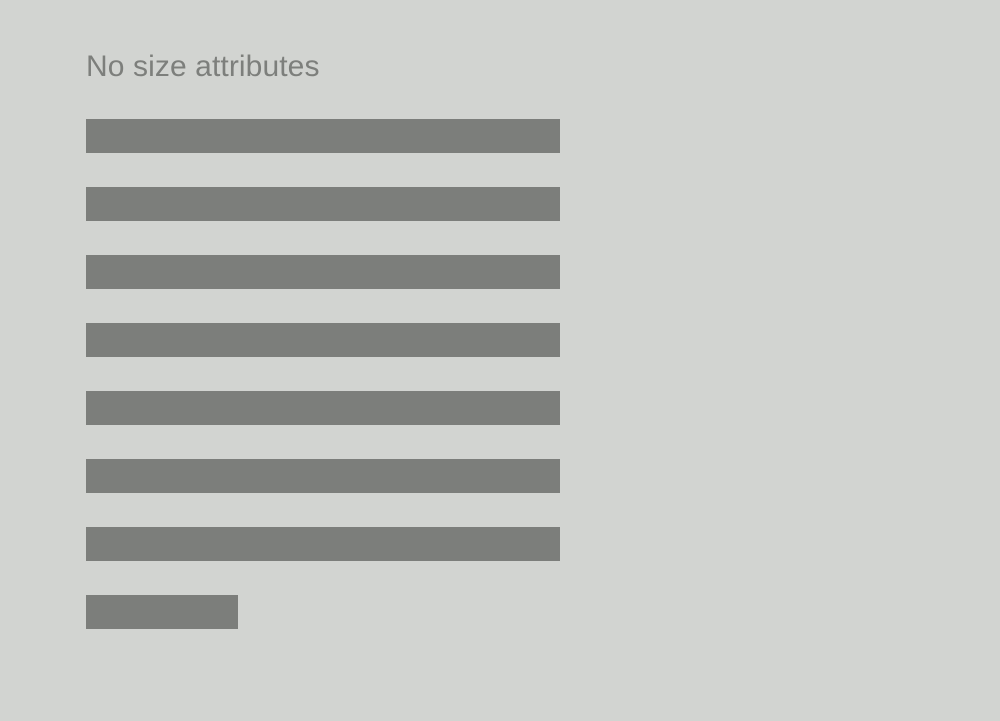 The image size is (1000, 721). I want to click on page-title: No size attributes, so click(203, 66).